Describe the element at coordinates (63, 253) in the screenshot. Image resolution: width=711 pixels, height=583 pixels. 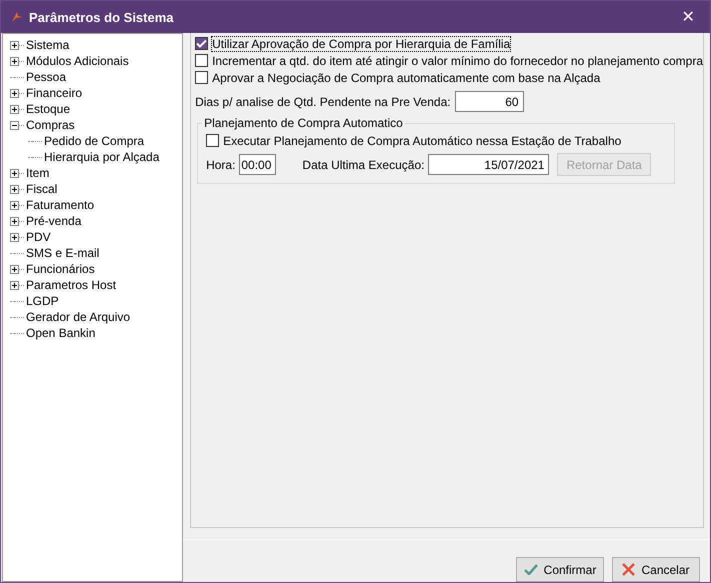
I see `tree-item: SMS e E-mail` at that location.